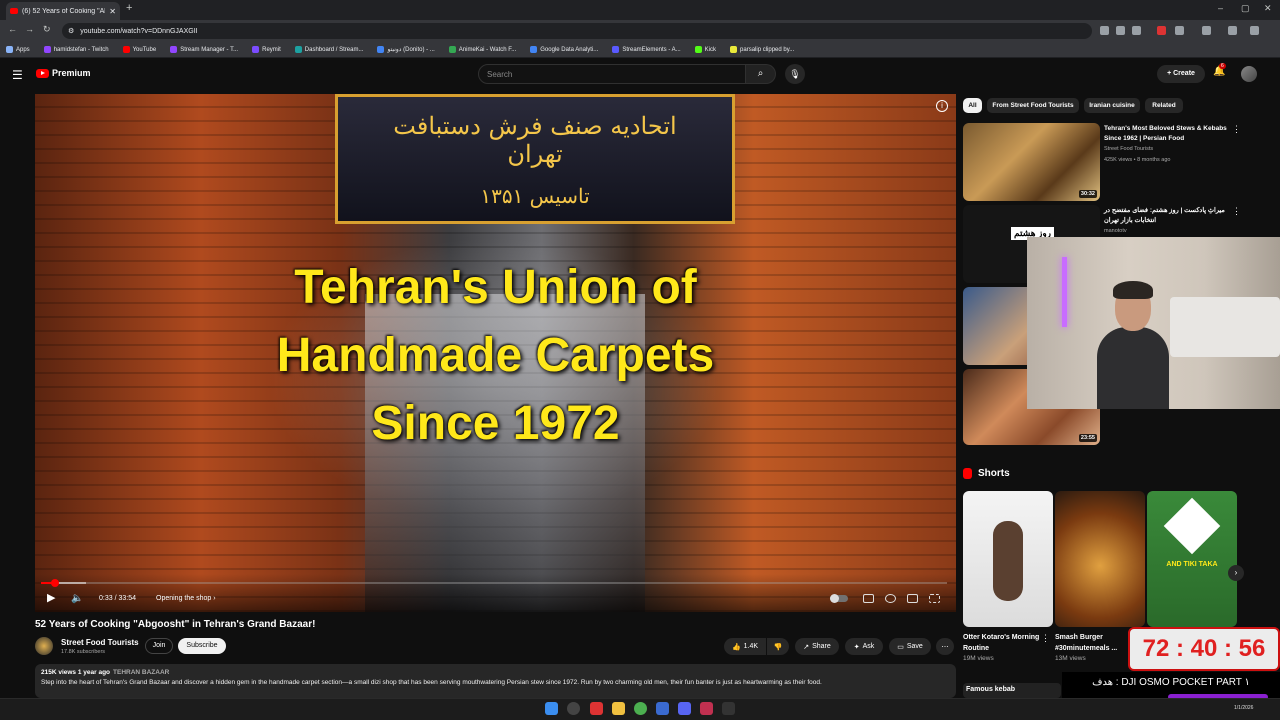  What do you see at coordinates (1268, 8) in the screenshot?
I see `close-window-icon: ✕` at bounding box center [1268, 8].